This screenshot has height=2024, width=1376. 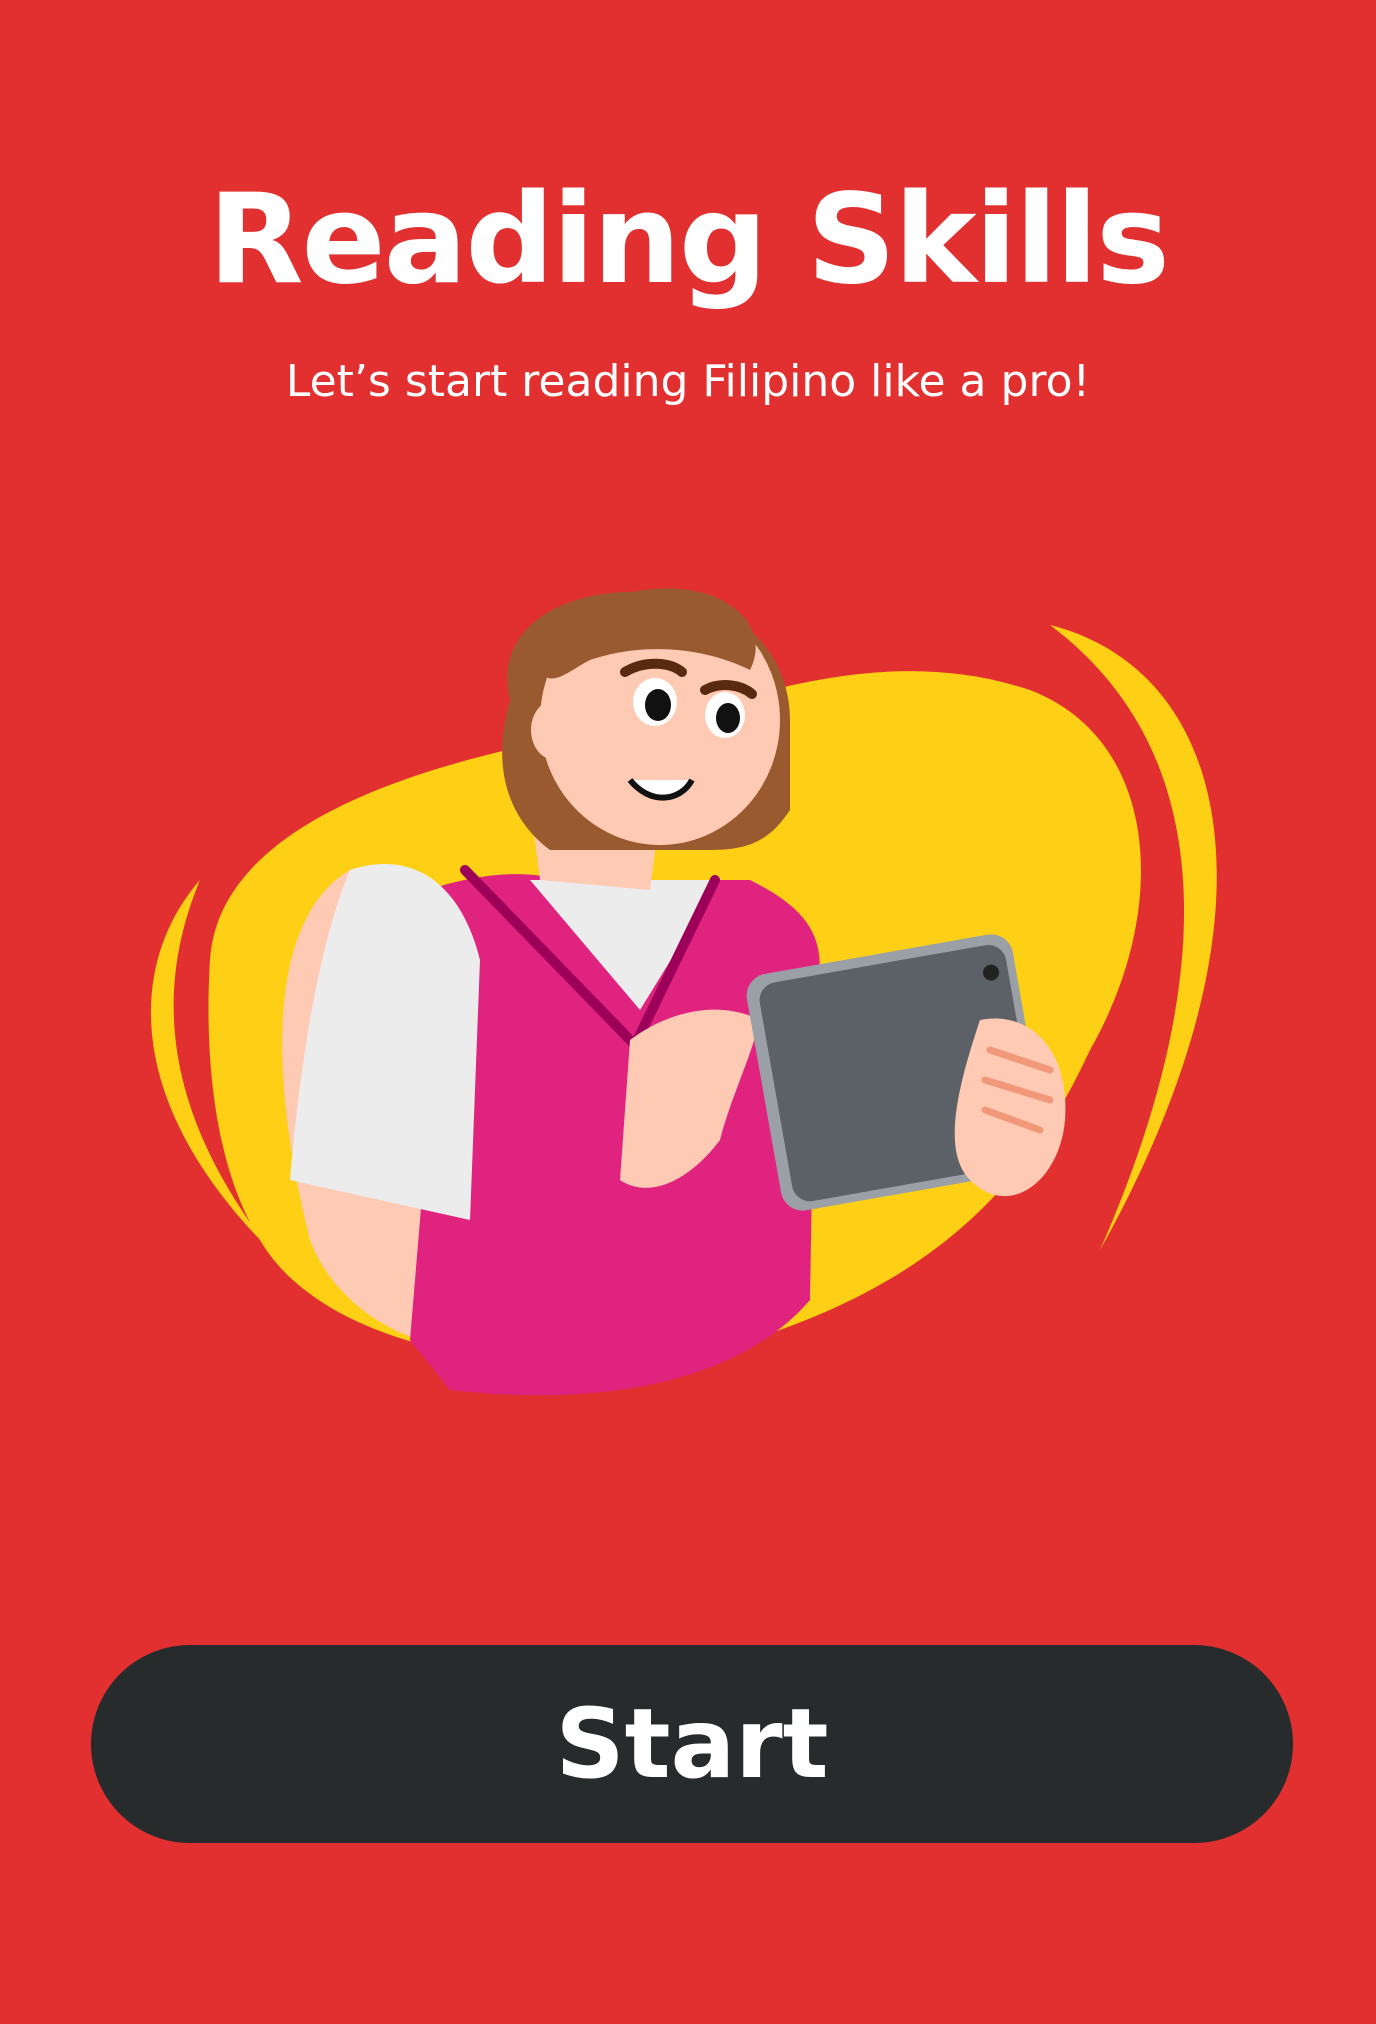 I want to click on page-title: Reading Skills, so click(x=689, y=240).